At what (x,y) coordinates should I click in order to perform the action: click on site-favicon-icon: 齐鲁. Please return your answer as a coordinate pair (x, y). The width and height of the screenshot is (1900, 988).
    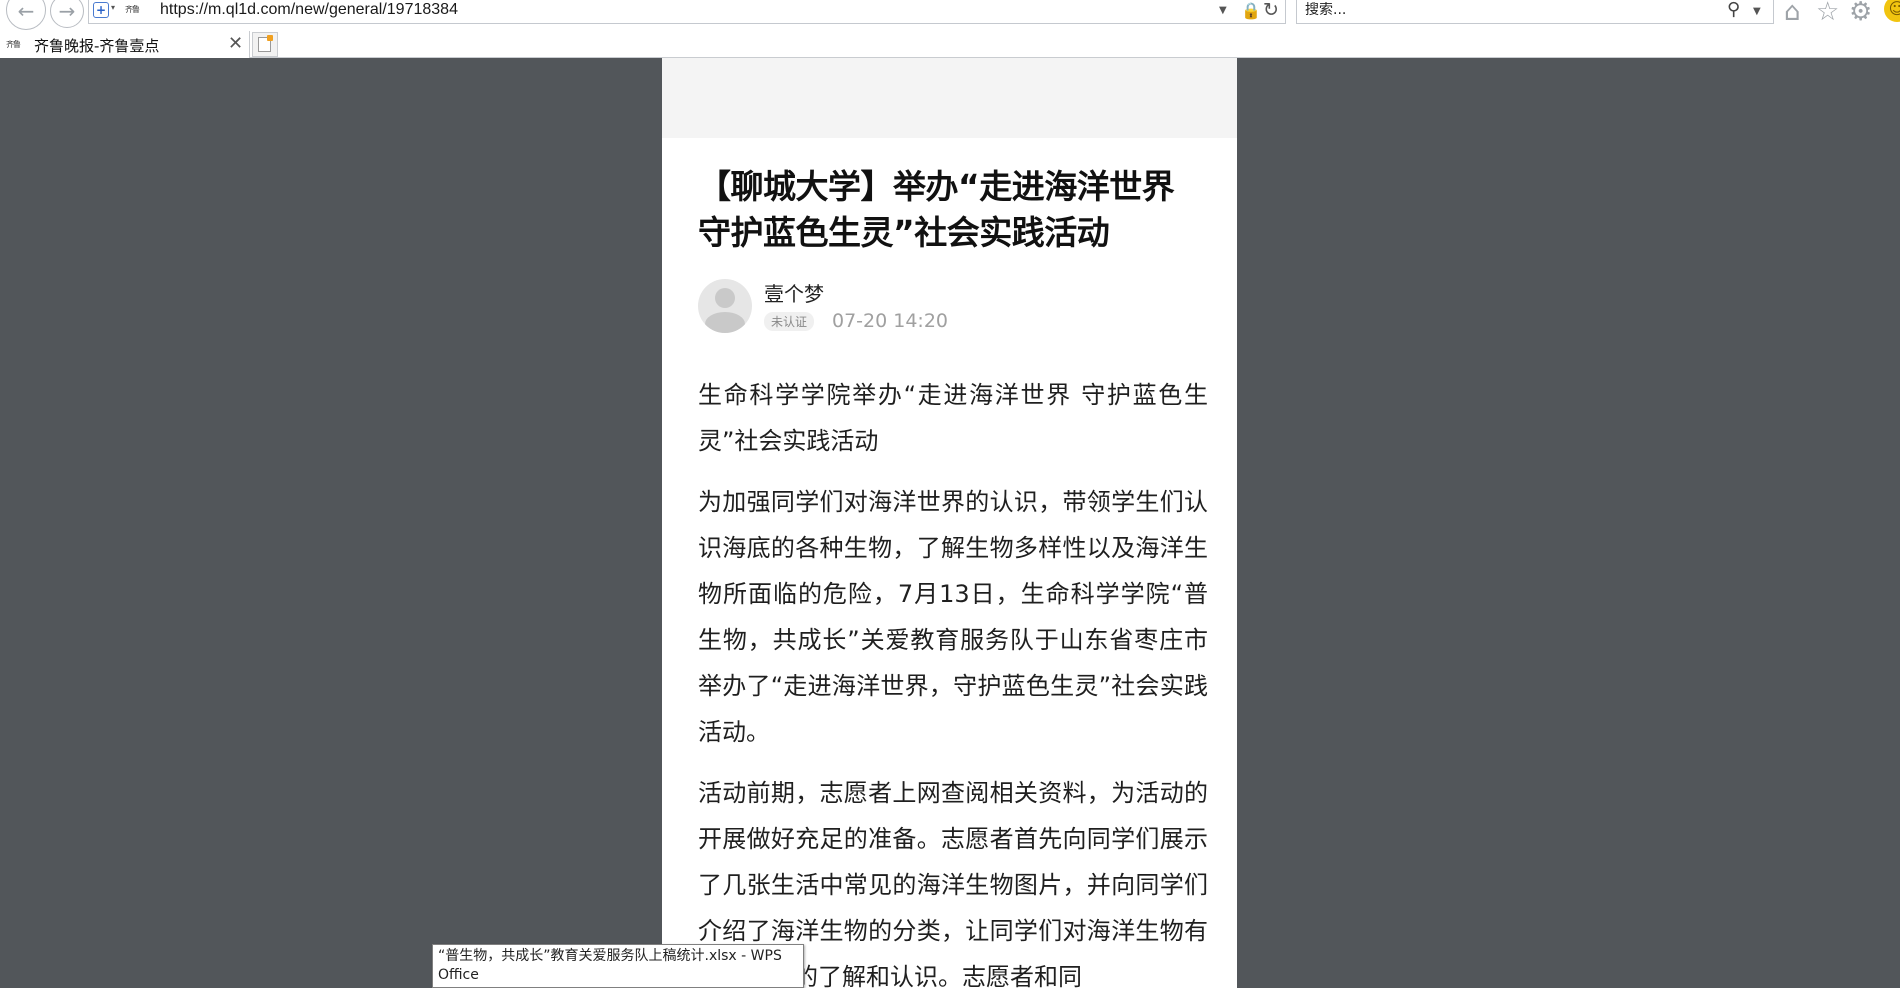
    Looking at the image, I should click on (132, 9).